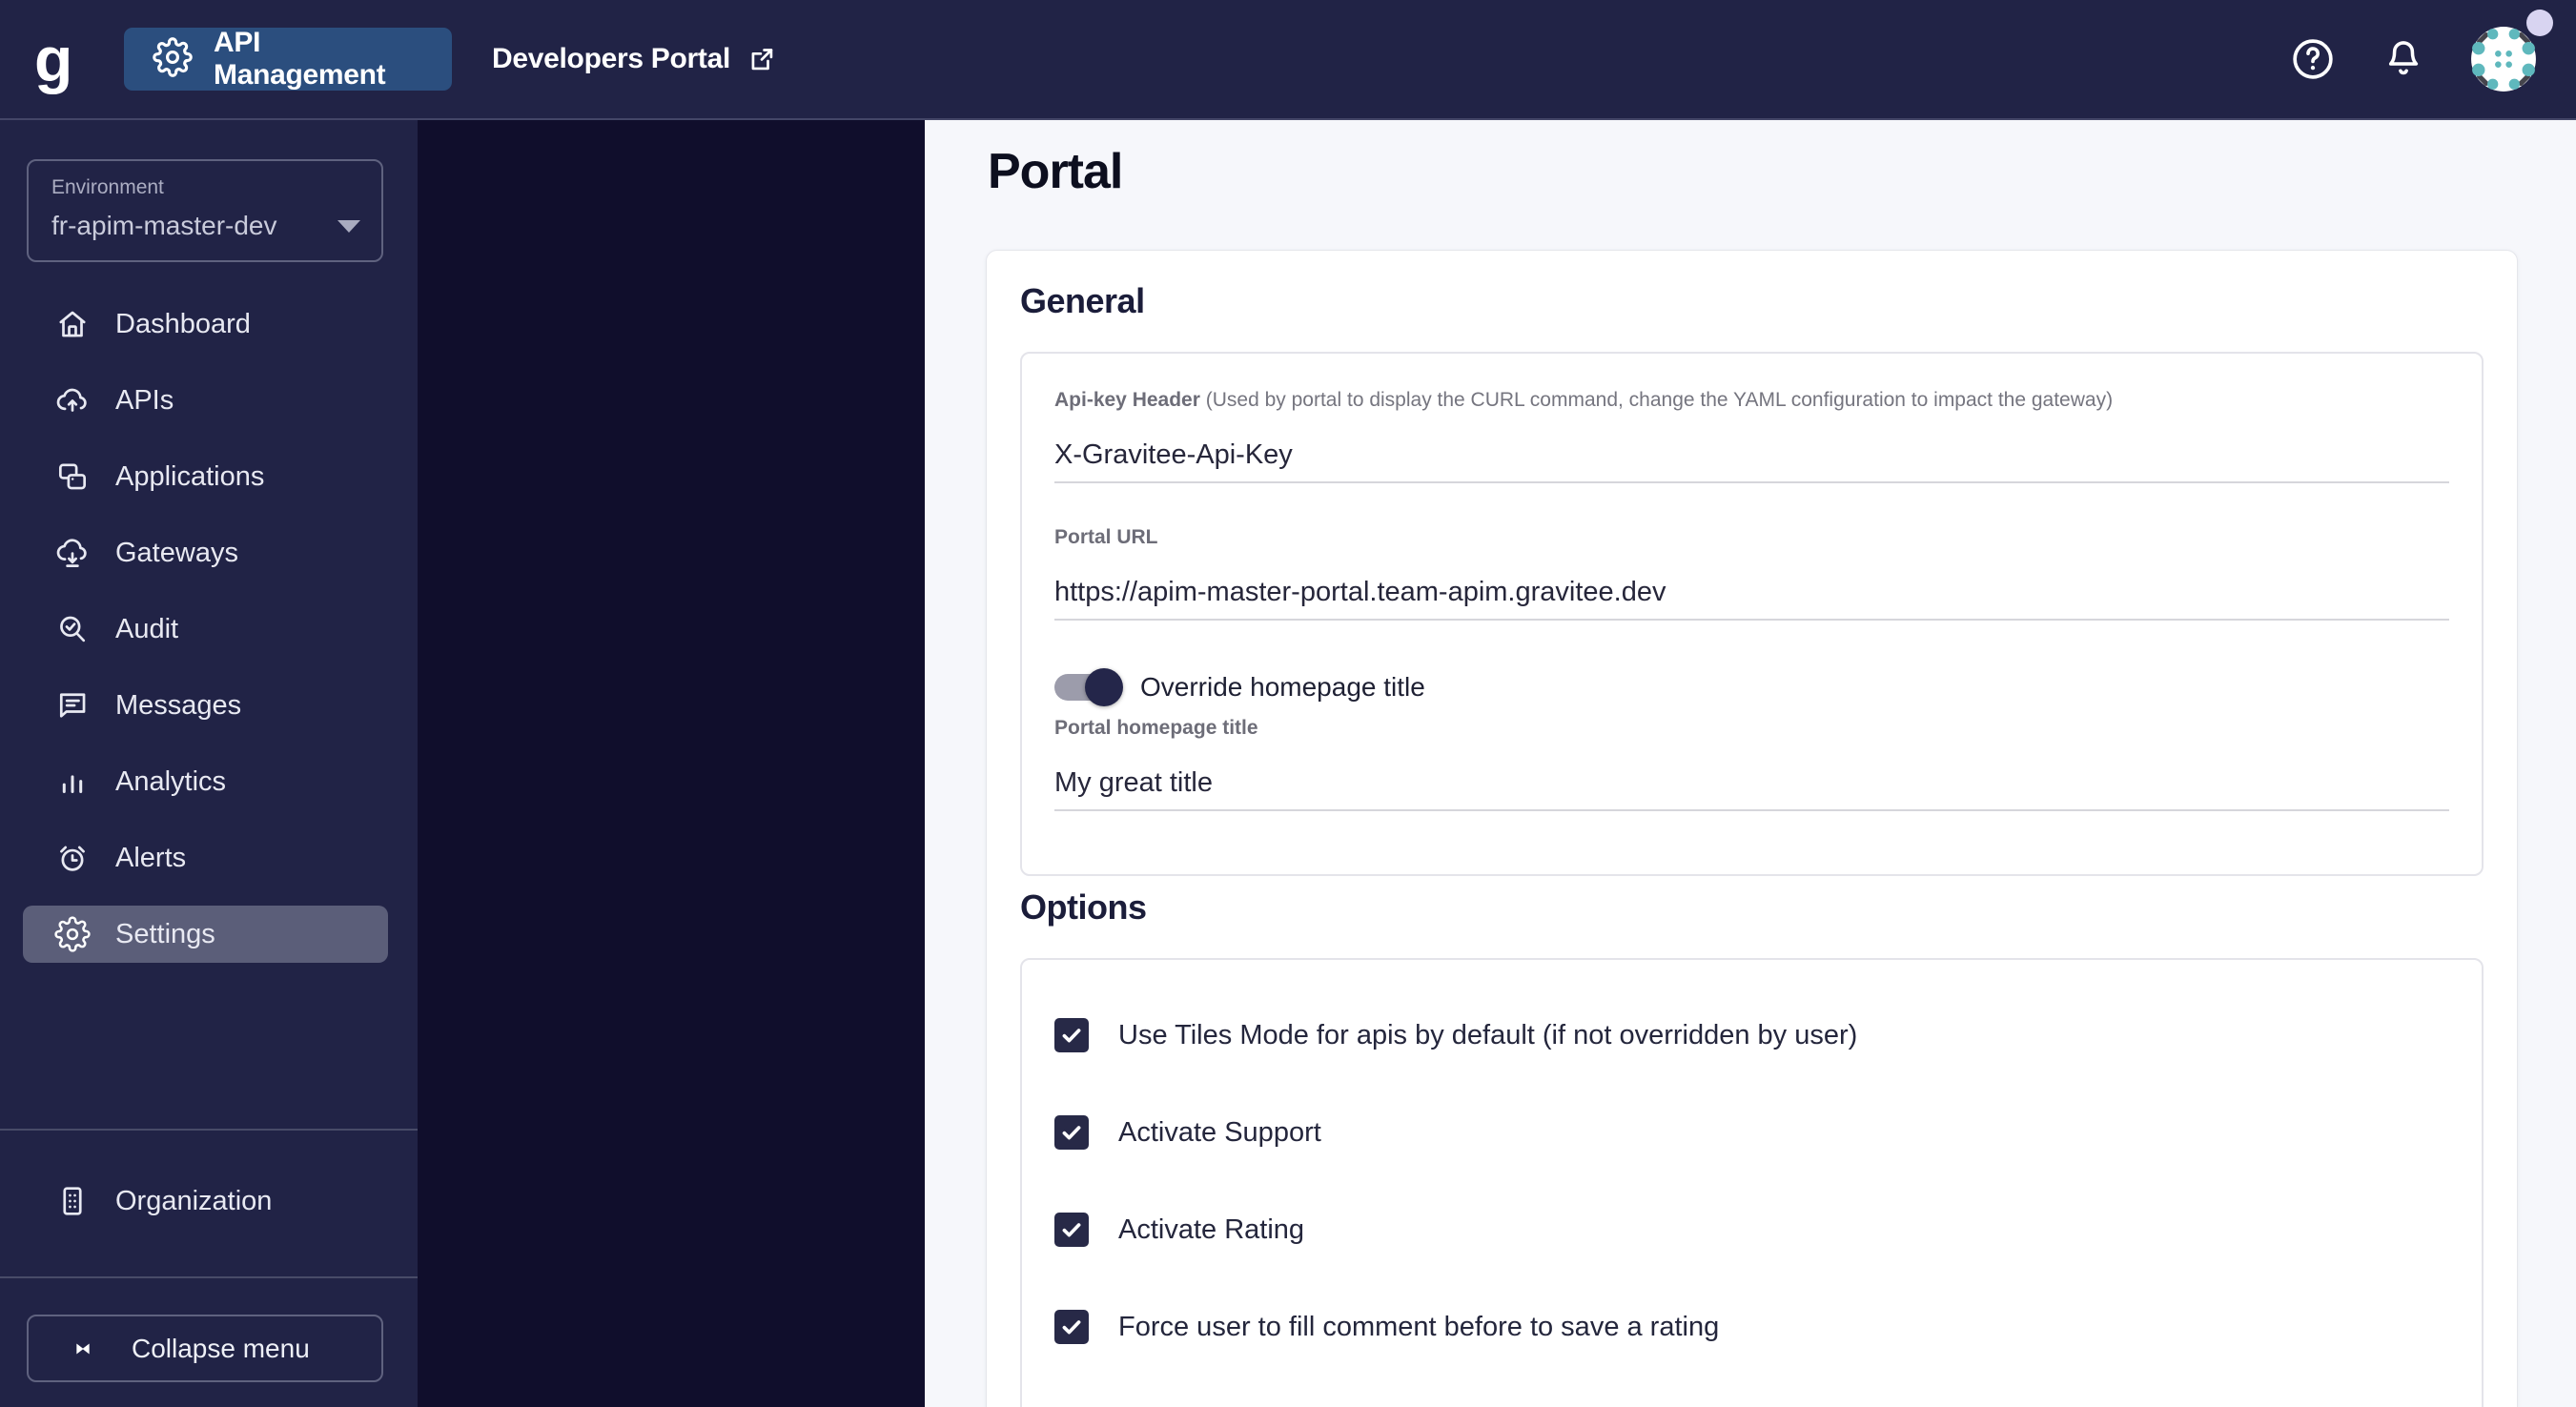 The image size is (2576, 1407). I want to click on sidebar-item-gateways: Gateways, so click(205, 552).